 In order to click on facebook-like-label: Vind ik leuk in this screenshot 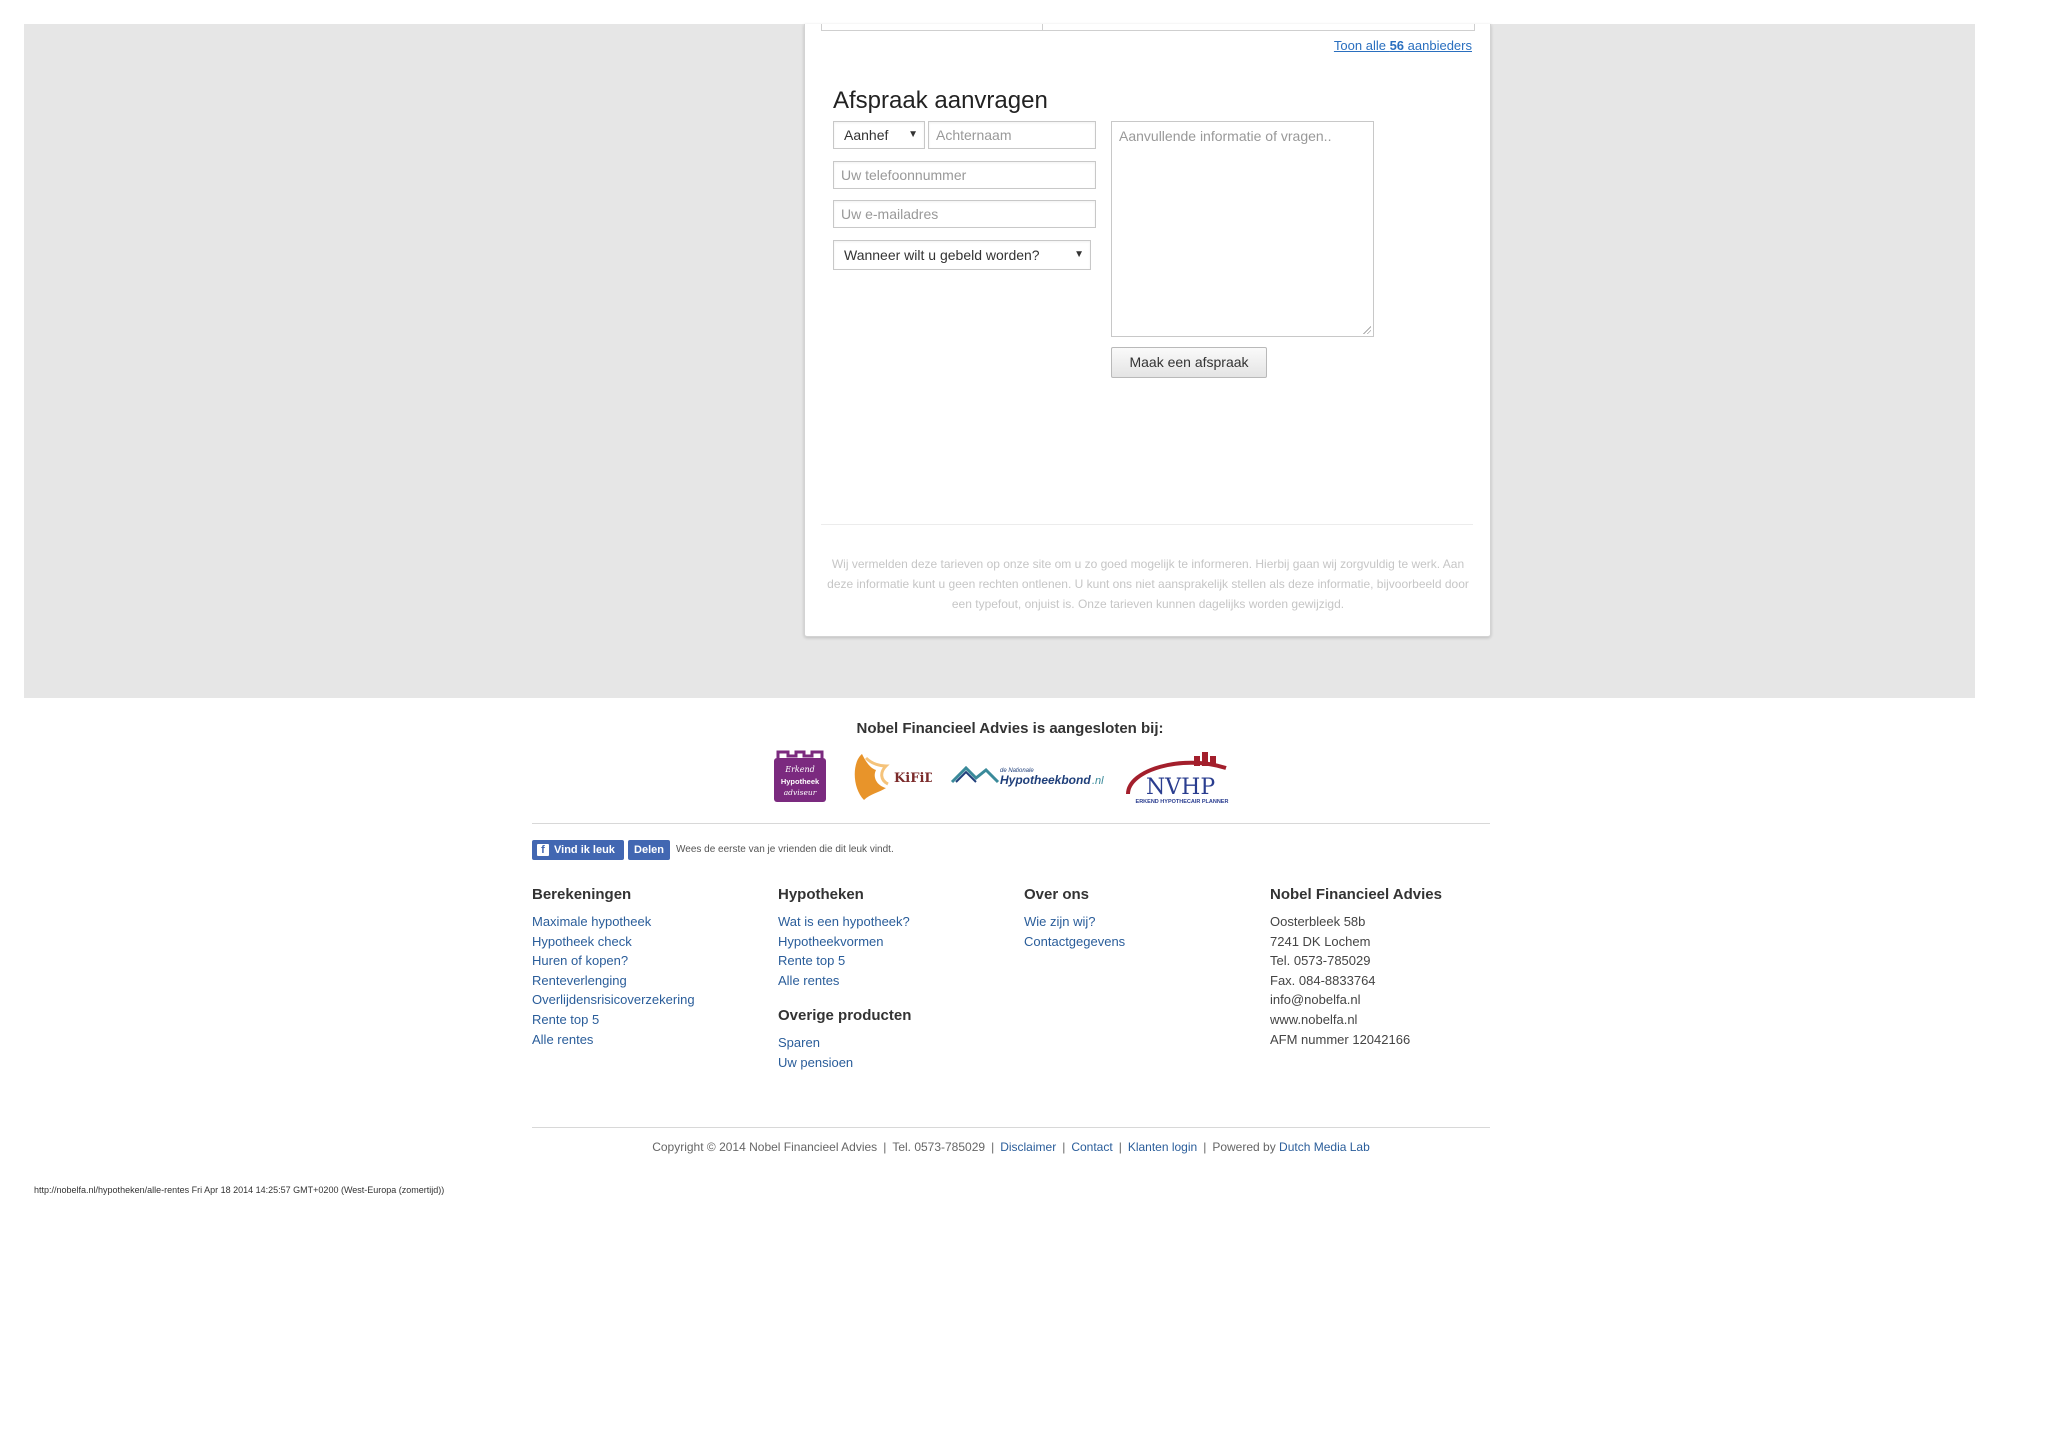, I will do `click(584, 850)`.